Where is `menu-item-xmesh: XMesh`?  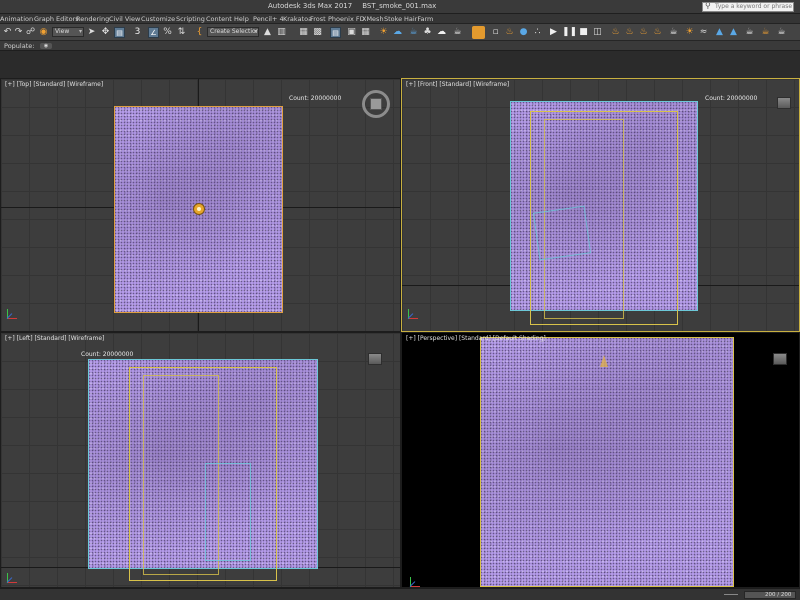
menu-item-xmesh: XMesh is located at coordinates (373, 19).